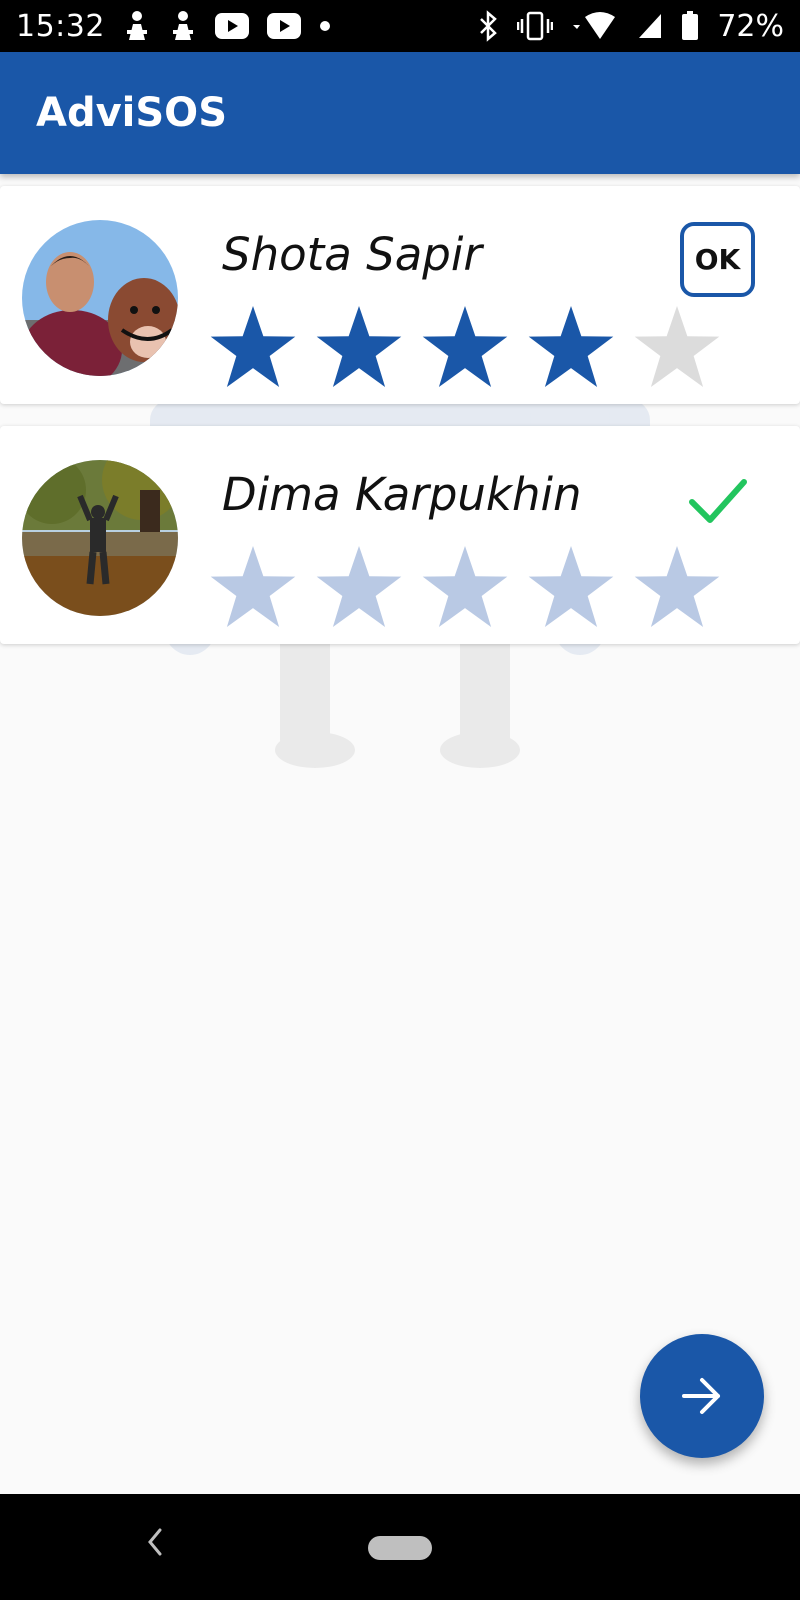 The width and height of the screenshot is (800, 1600). Describe the element at coordinates (595, 26) in the screenshot. I see `wifi-icon` at that location.